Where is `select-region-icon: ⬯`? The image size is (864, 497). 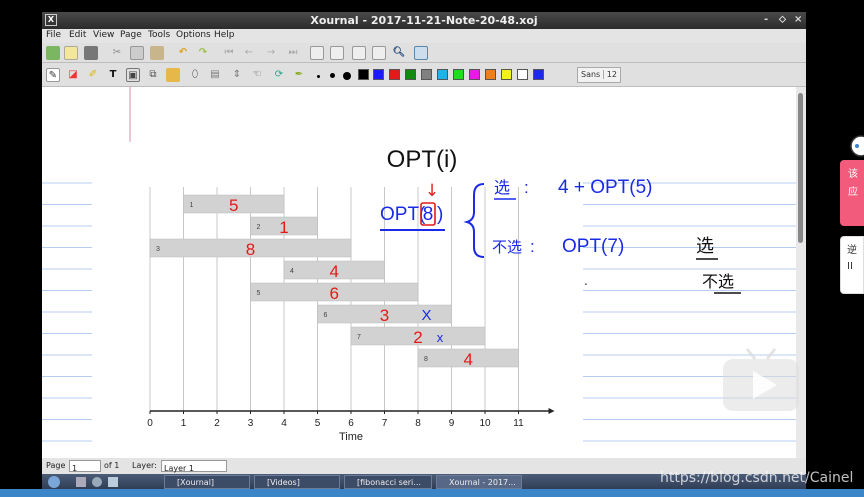
select-region-icon: ⬯ is located at coordinates (195, 75).